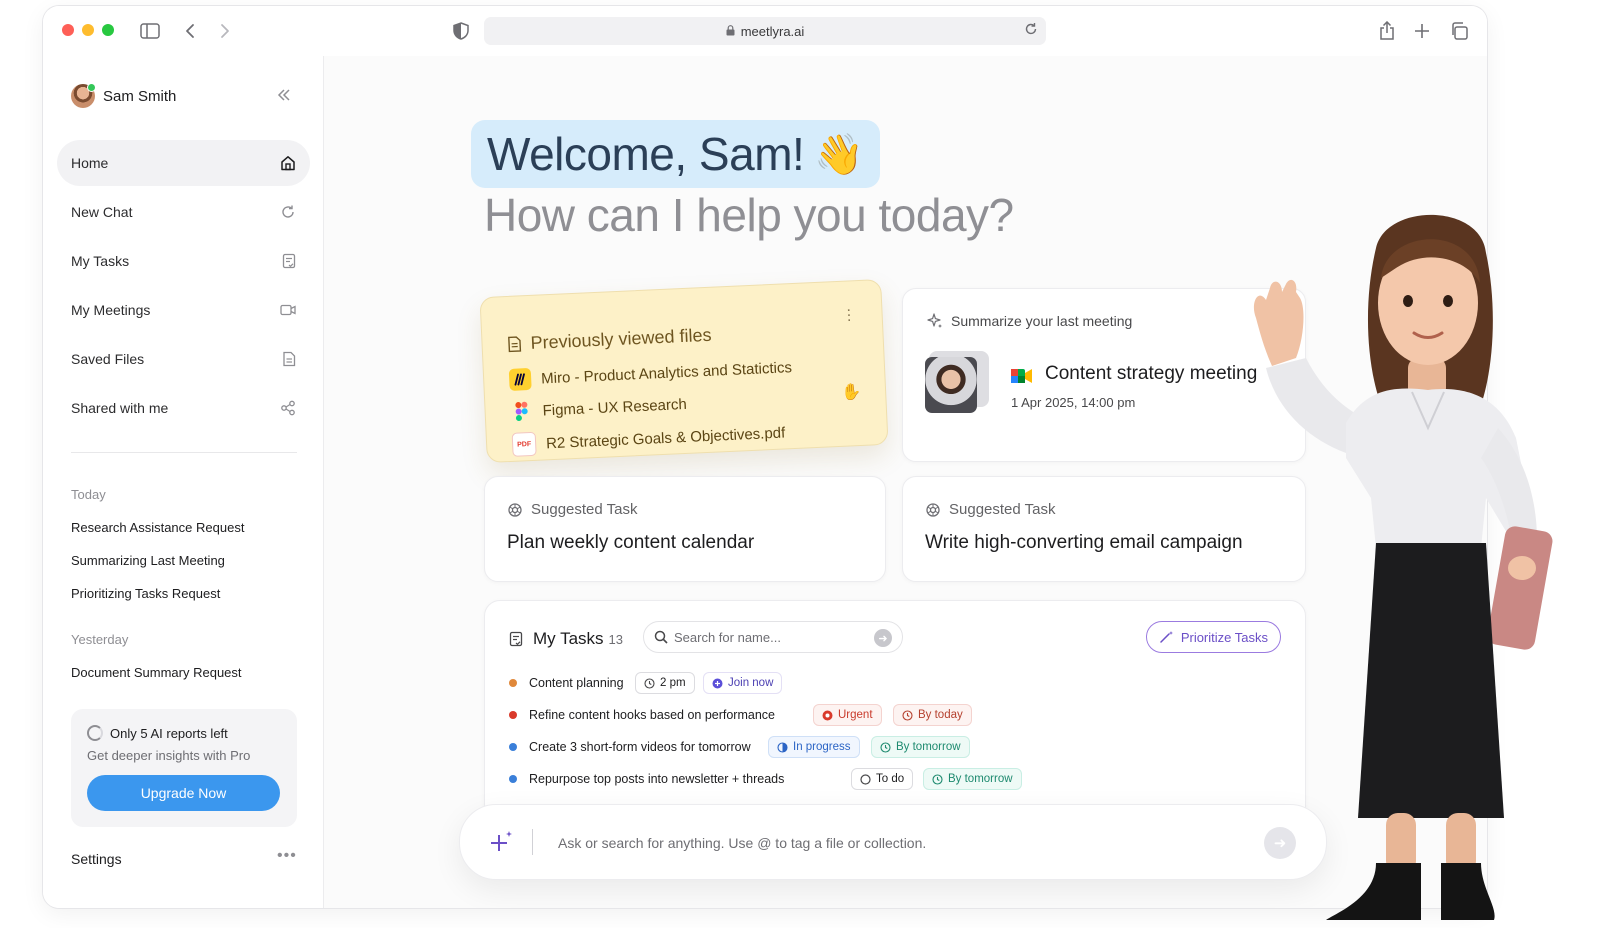 The image size is (1600, 928). I want to click on google-meet-icon, so click(1022, 376).